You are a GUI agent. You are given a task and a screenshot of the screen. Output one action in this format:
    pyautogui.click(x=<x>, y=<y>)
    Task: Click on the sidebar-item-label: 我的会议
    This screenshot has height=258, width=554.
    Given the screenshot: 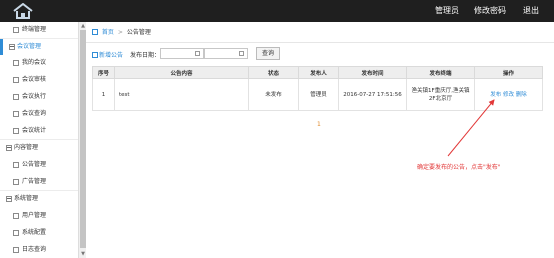 What is the action you would take?
    pyautogui.click(x=34, y=62)
    